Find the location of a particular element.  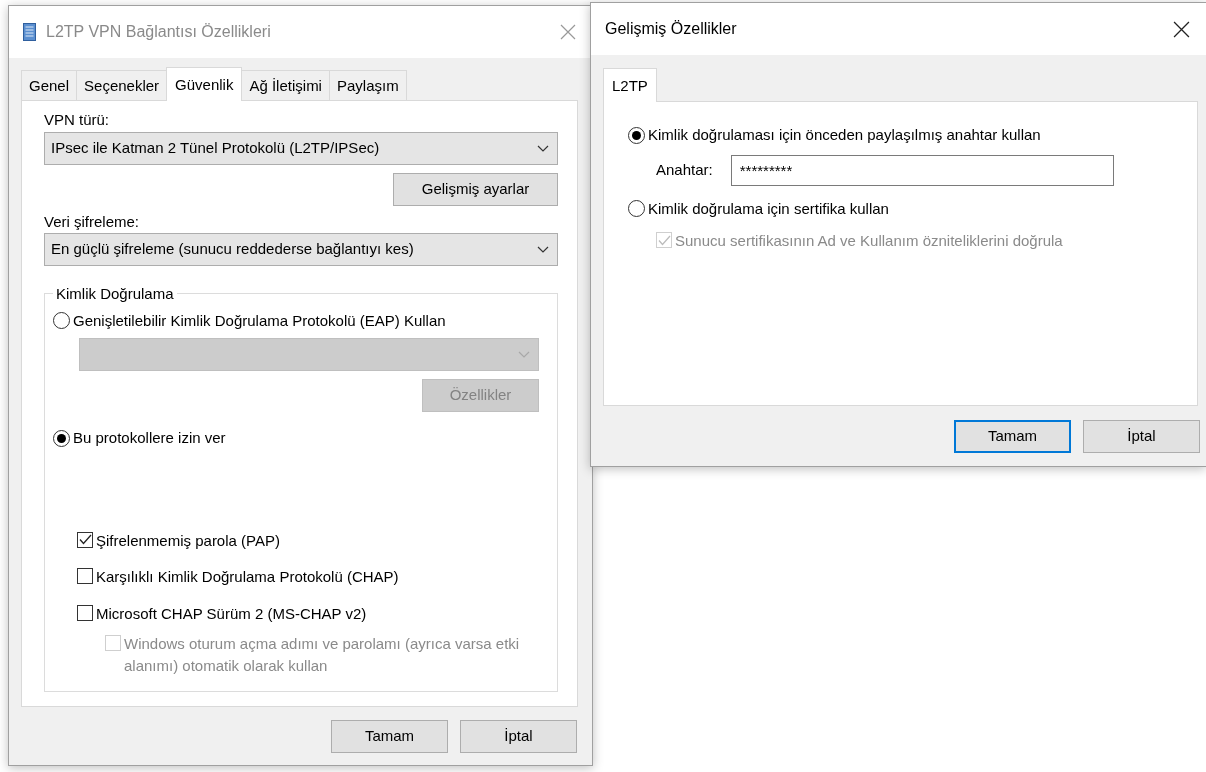

option-label: Kimlik doğrulaması için önceden paylaşılmış anahtar kullan is located at coordinates (844, 135).